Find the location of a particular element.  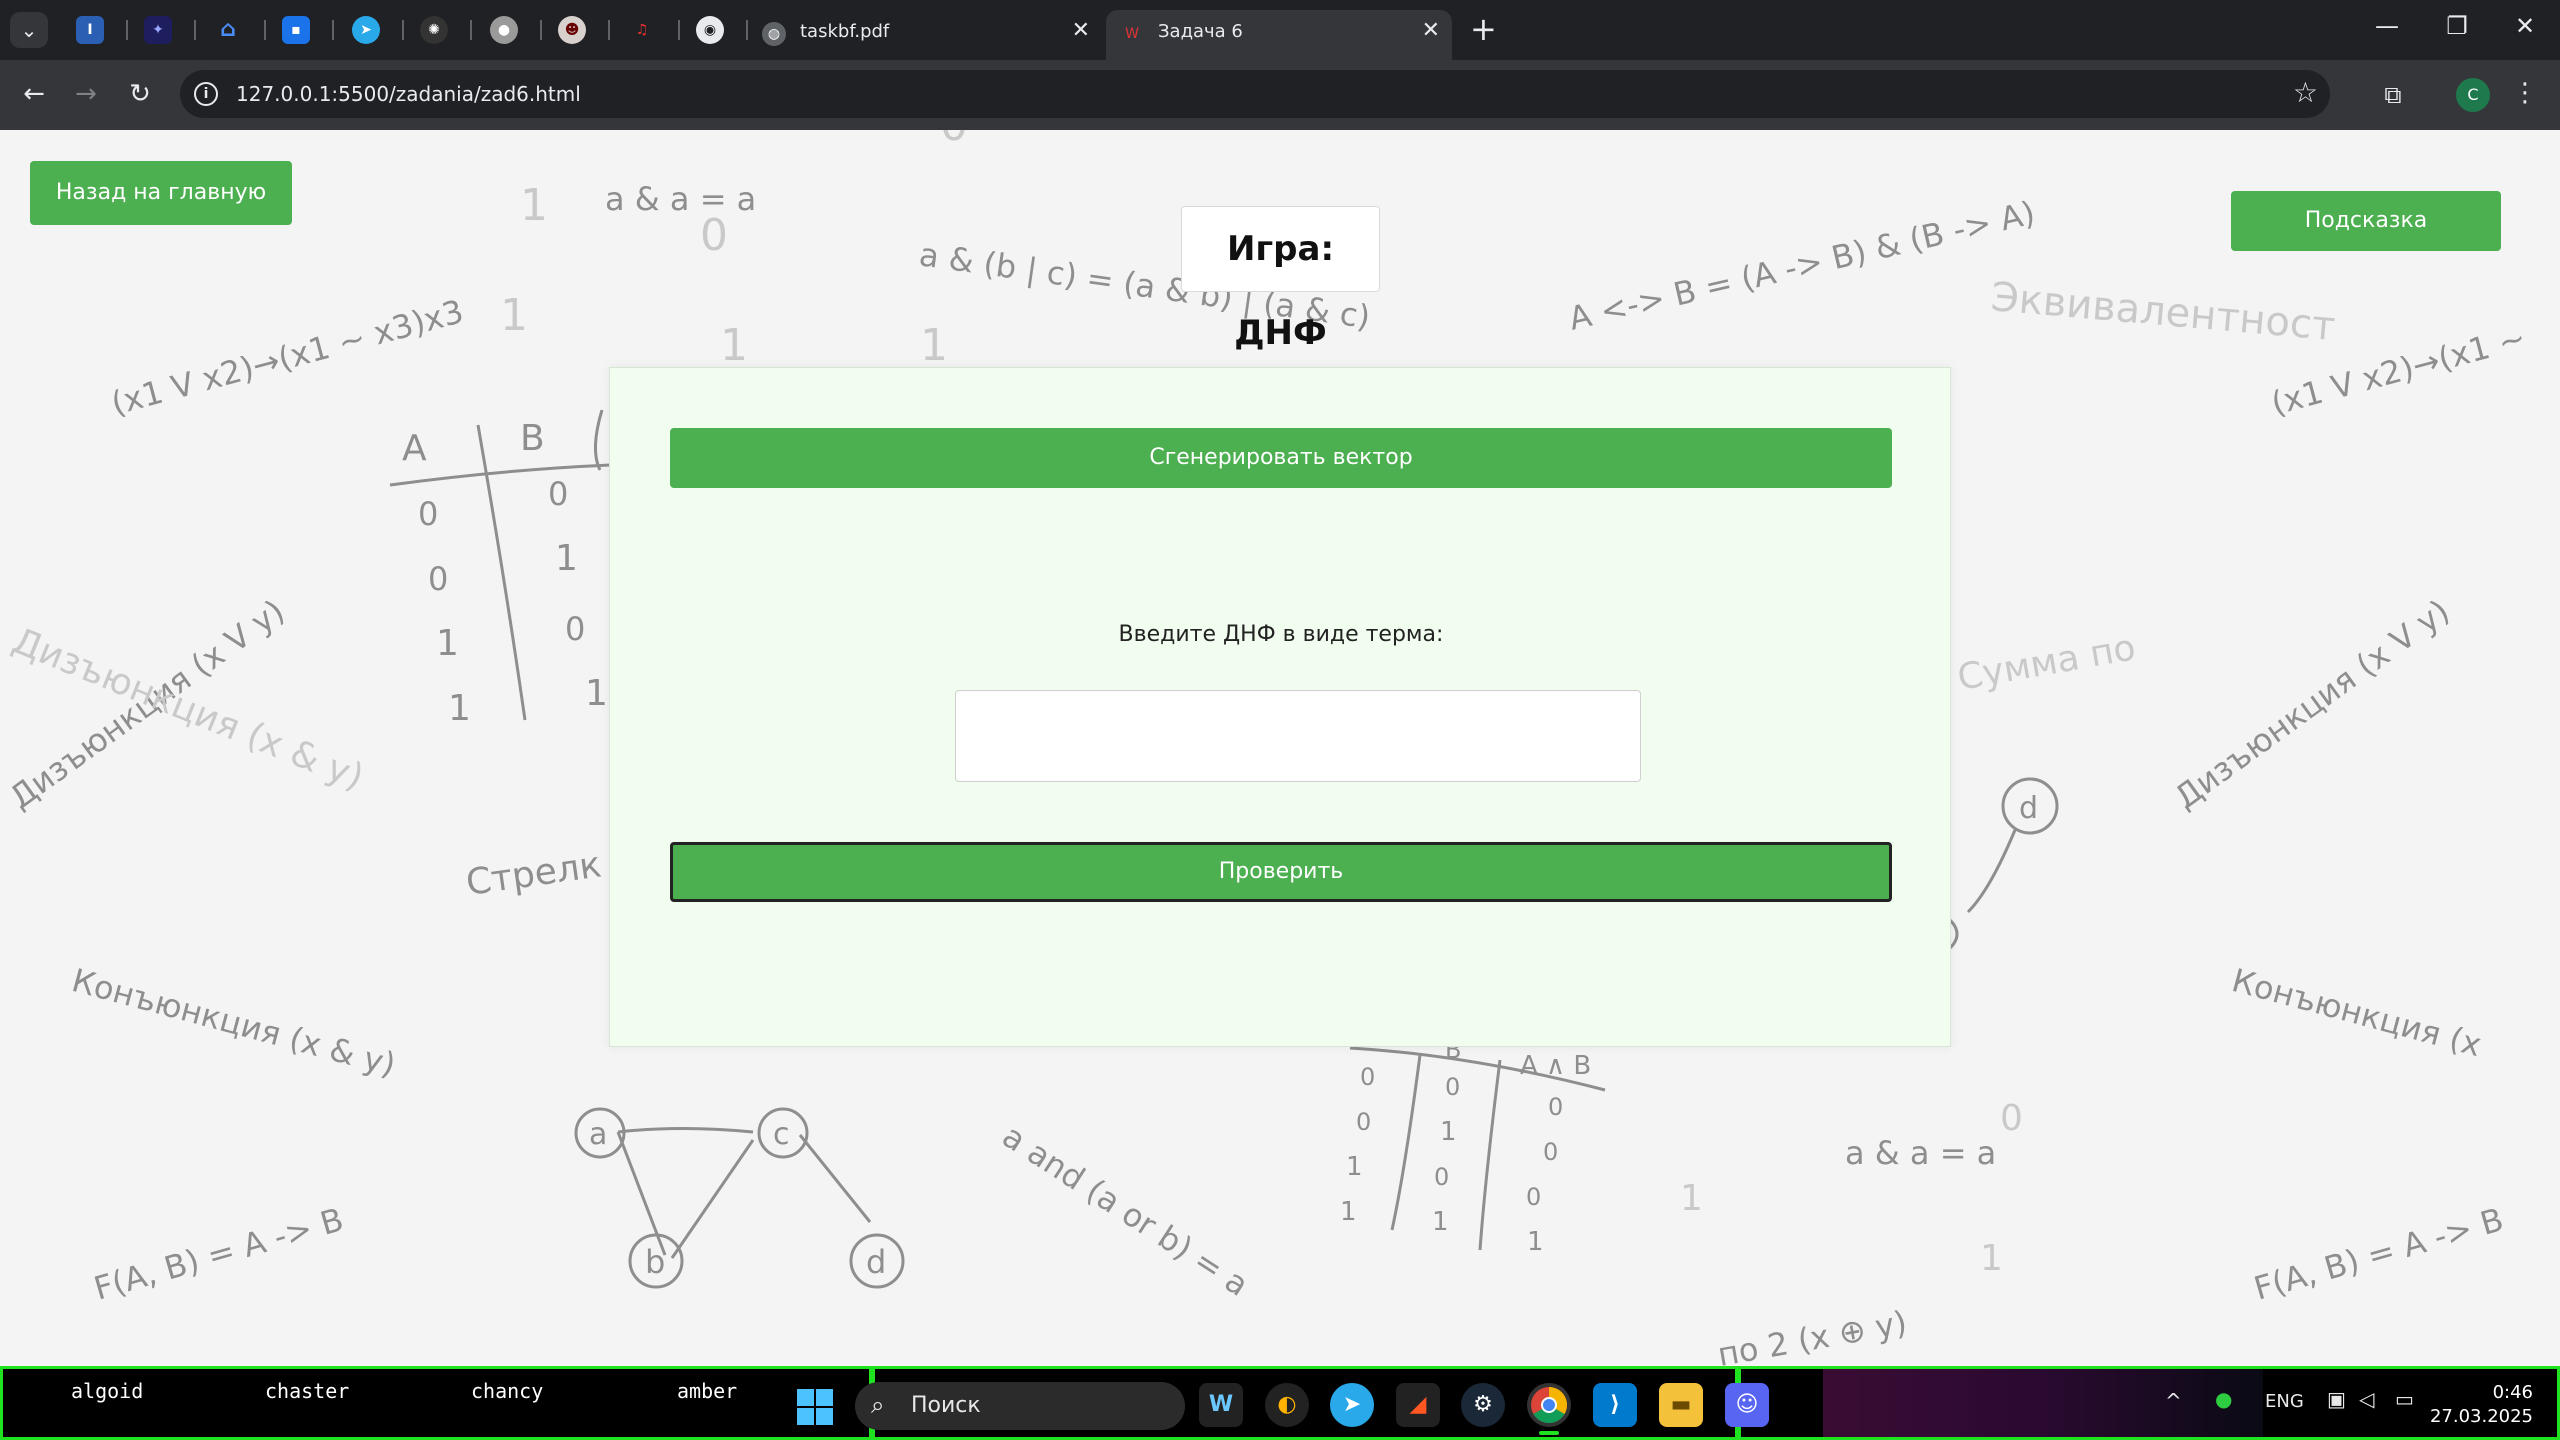

tab-taskbf-pdf: ◍ taskbf.pdf ✕ is located at coordinates (925, 35).